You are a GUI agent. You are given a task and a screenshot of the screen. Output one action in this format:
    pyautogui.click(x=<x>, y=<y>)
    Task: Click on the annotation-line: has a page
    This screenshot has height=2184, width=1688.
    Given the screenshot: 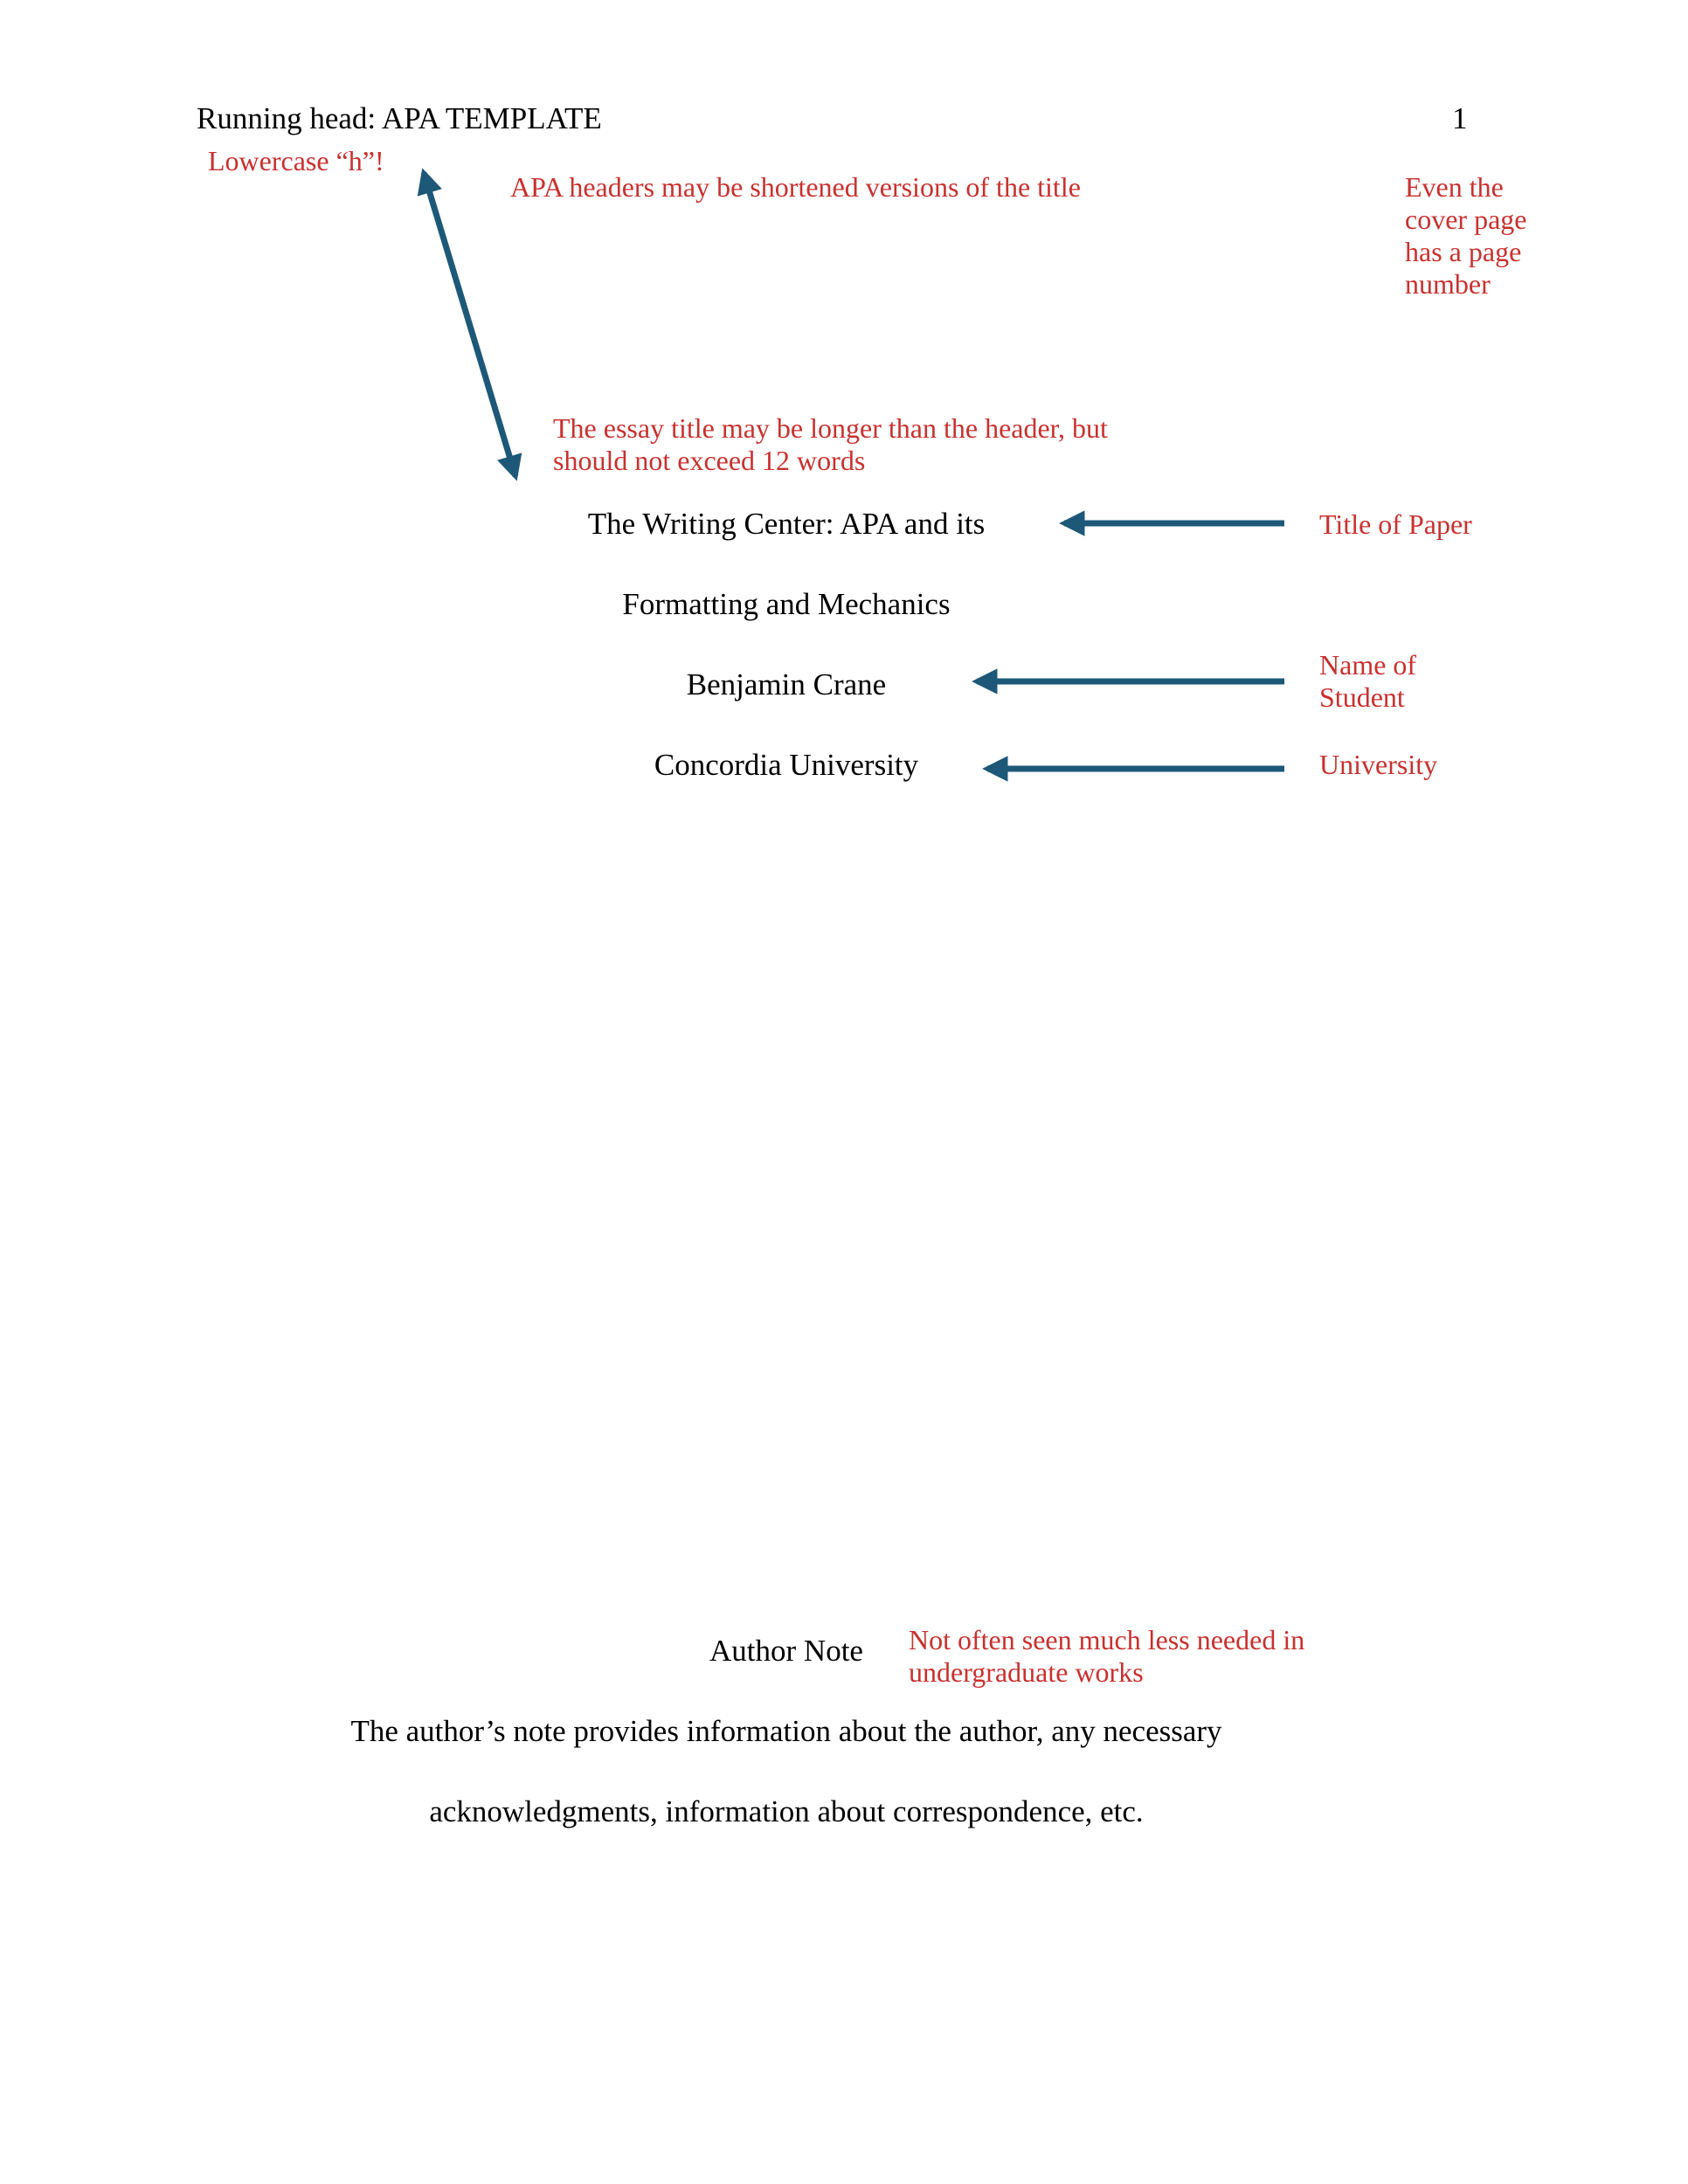 What is the action you would take?
    pyautogui.click(x=1463, y=251)
    